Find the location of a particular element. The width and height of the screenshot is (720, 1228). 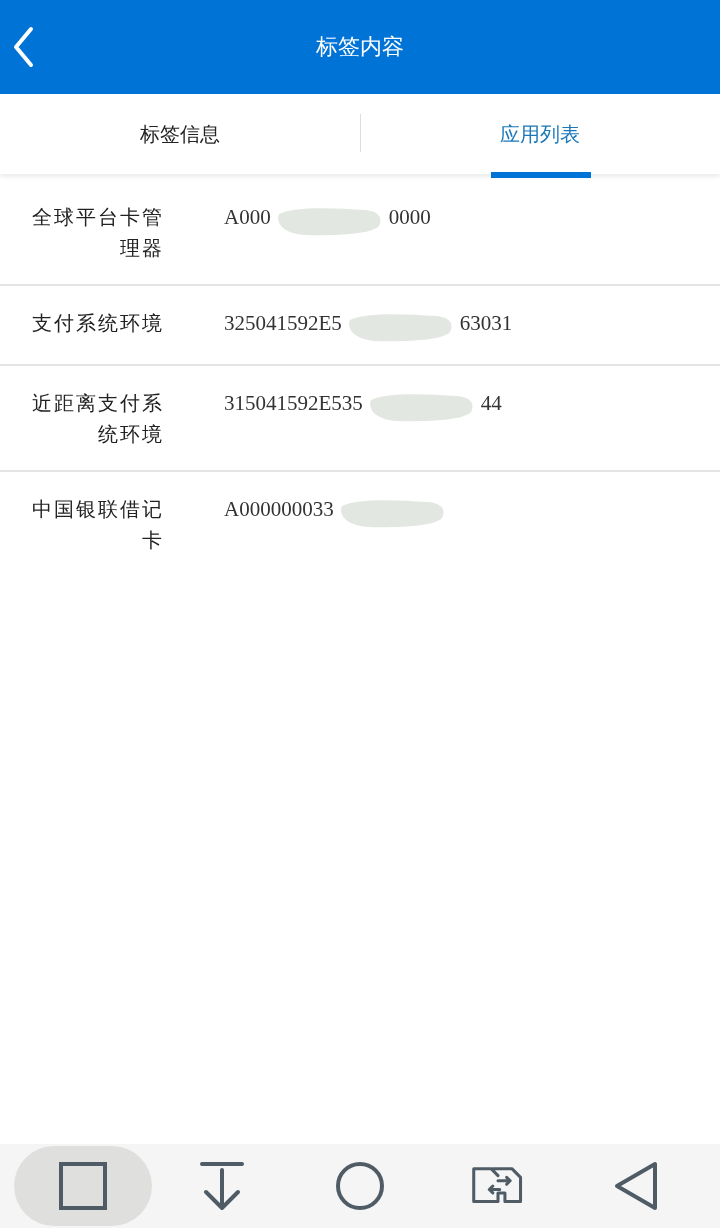

home-icon is located at coordinates (359, 1186).